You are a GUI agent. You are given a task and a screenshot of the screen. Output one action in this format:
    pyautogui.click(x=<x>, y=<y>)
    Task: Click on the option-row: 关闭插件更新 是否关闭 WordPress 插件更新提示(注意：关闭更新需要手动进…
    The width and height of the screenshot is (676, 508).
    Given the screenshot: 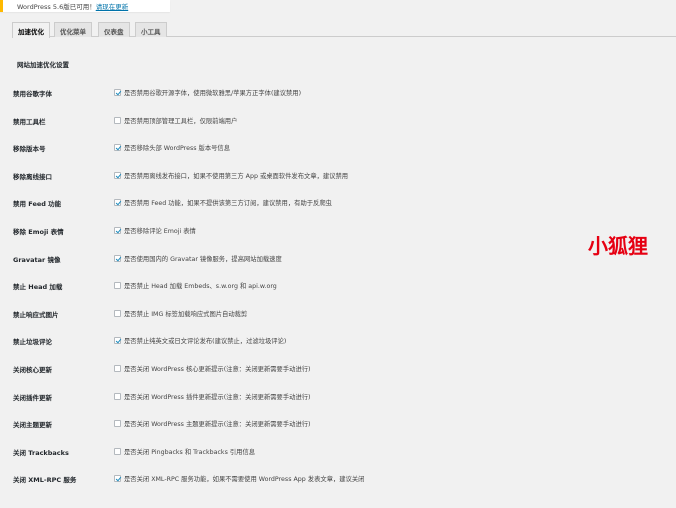 What is the action you would take?
    pyautogui.click(x=338, y=397)
    